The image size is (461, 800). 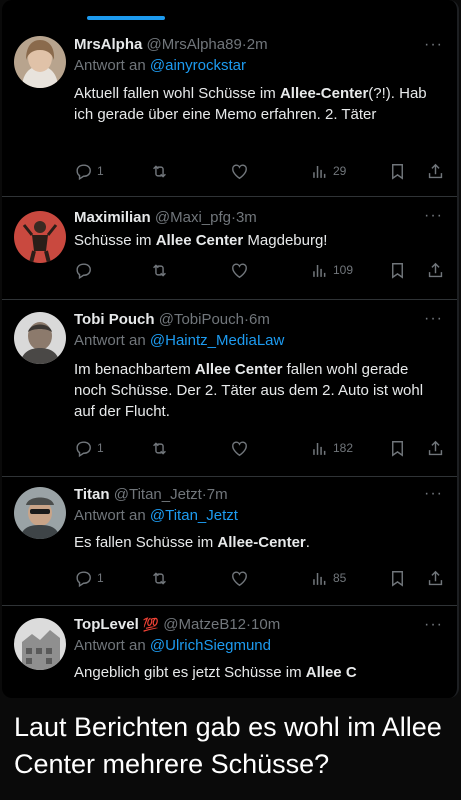 What do you see at coordinates (158, 494) in the screenshot?
I see `user-handle: @Titan_Jetzt` at bounding box center [158, 494].